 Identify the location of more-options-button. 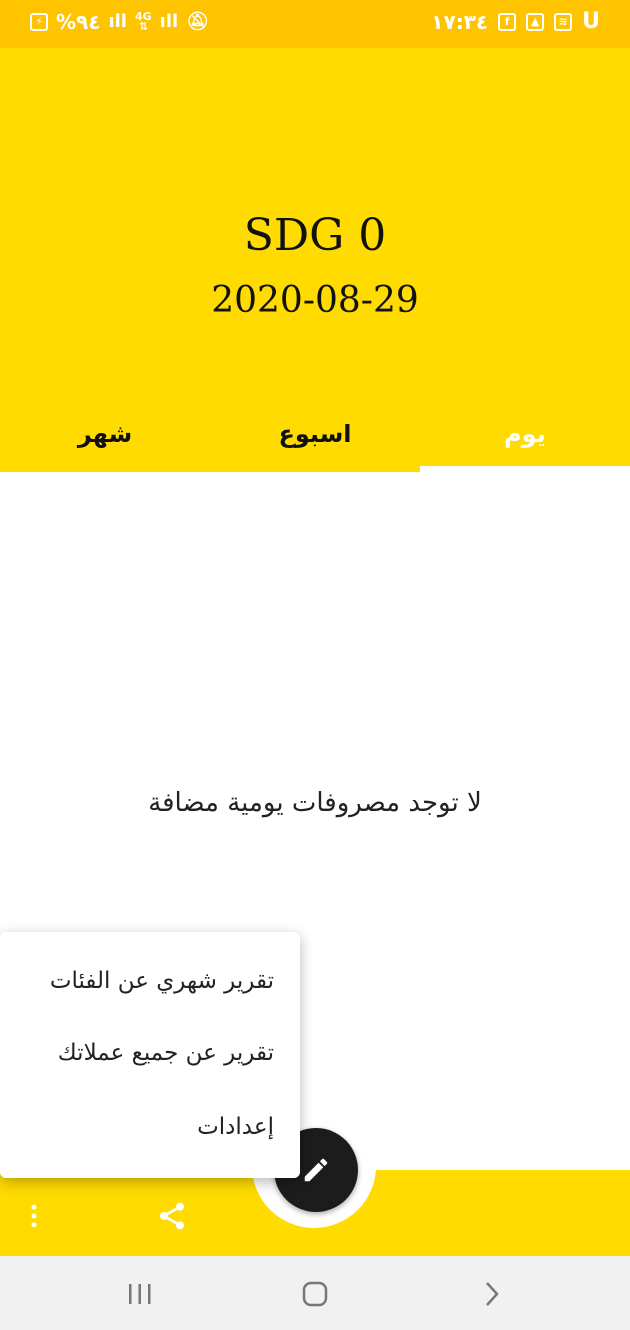
(34, 1216).